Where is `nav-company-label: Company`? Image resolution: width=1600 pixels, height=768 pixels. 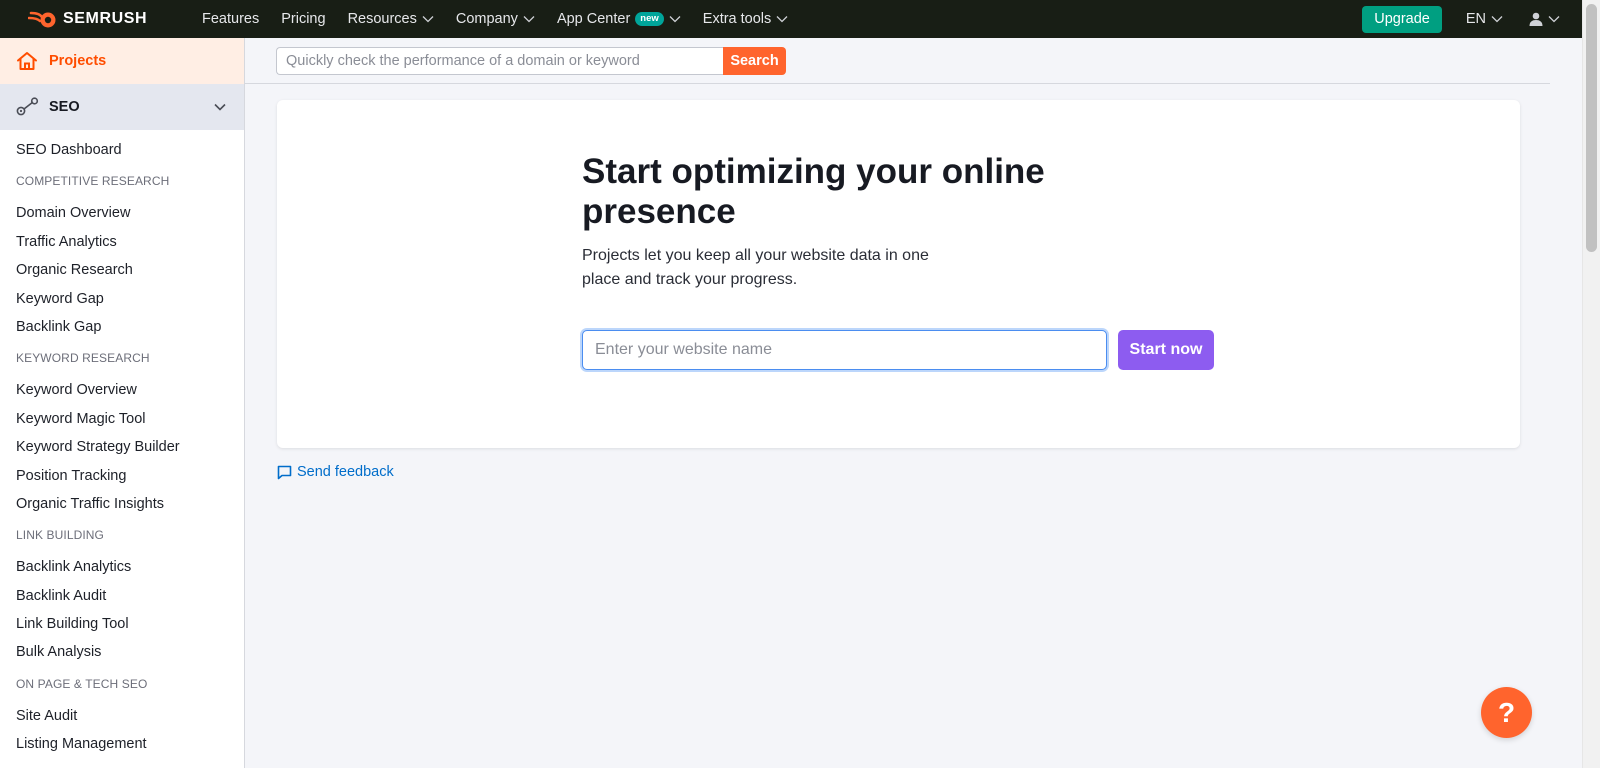
nav-company-label: Company is located at coordinates (486, 19).